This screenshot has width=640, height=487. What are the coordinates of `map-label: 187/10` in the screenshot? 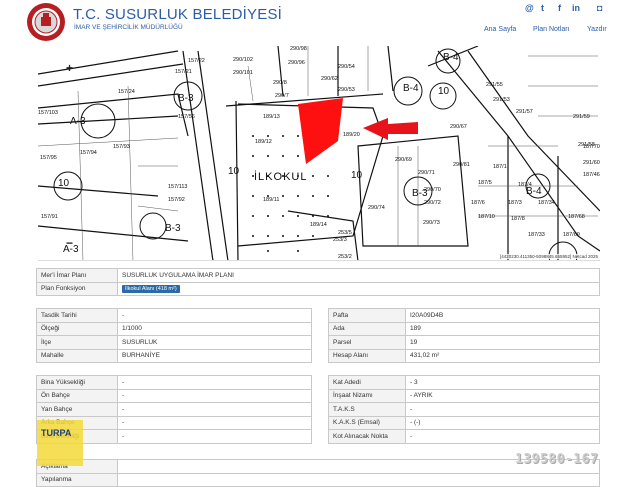 It's located at (486, 217).